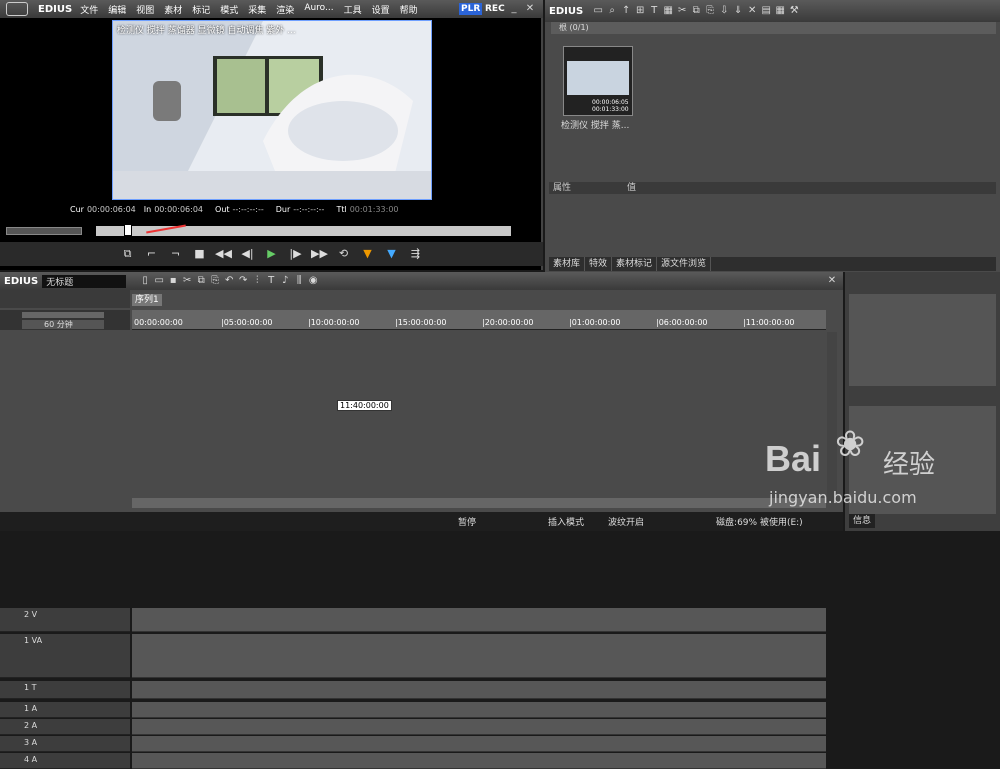 This screenshot has height=769, width=1000. I want to click on track-header-2: 1 T, so click(65, 690).